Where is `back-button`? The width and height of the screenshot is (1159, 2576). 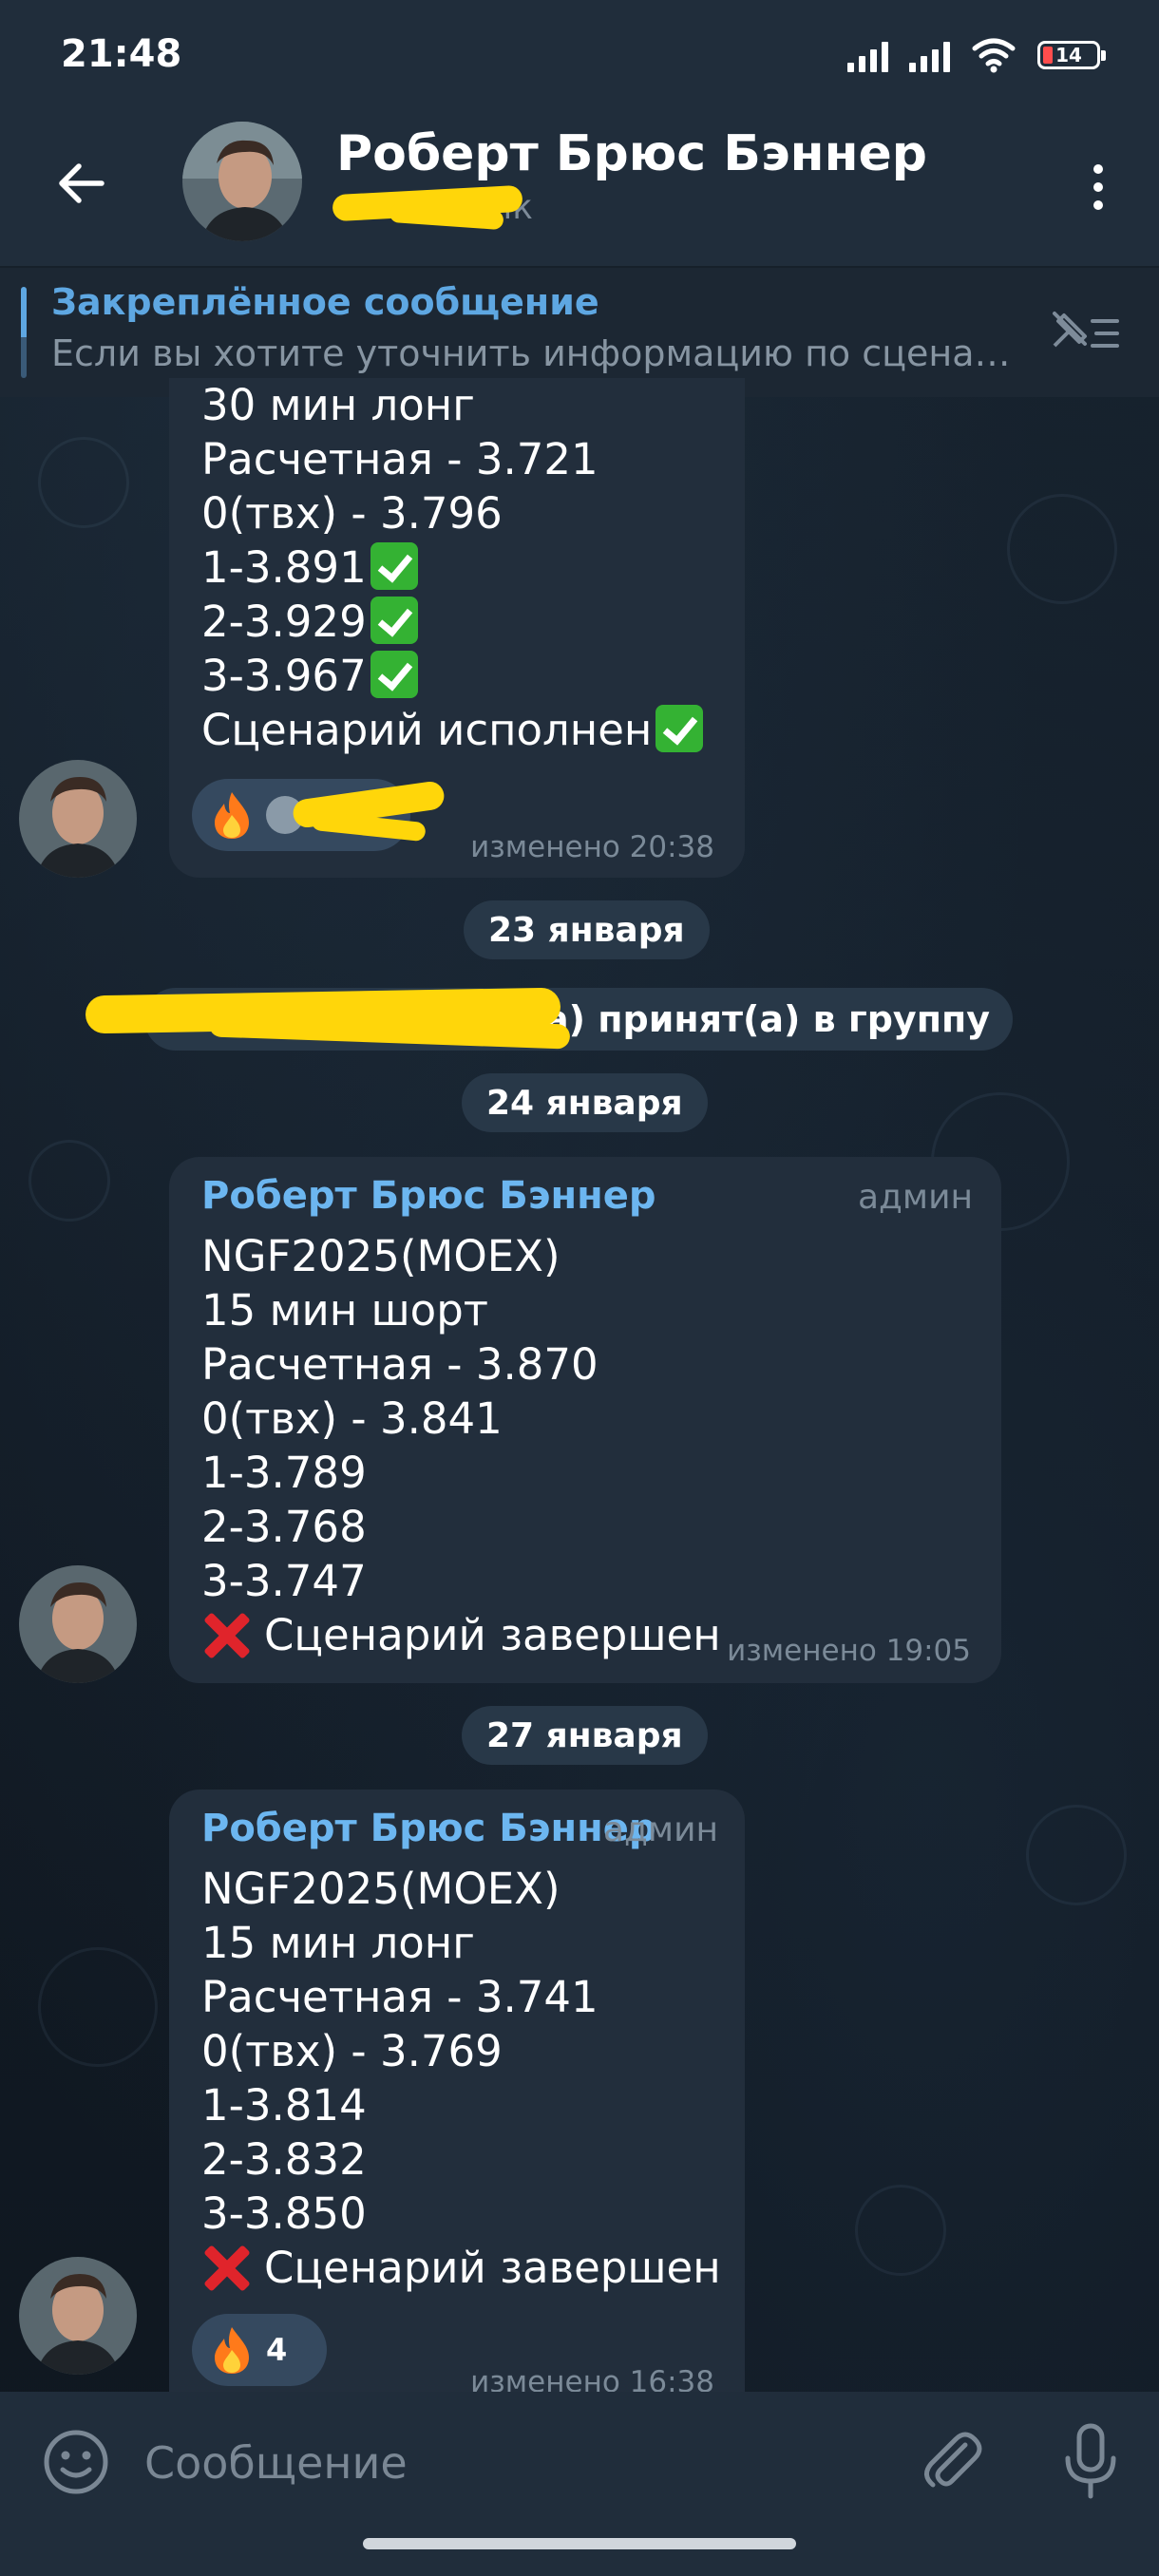
back-button is located at coordinates (81, 183).